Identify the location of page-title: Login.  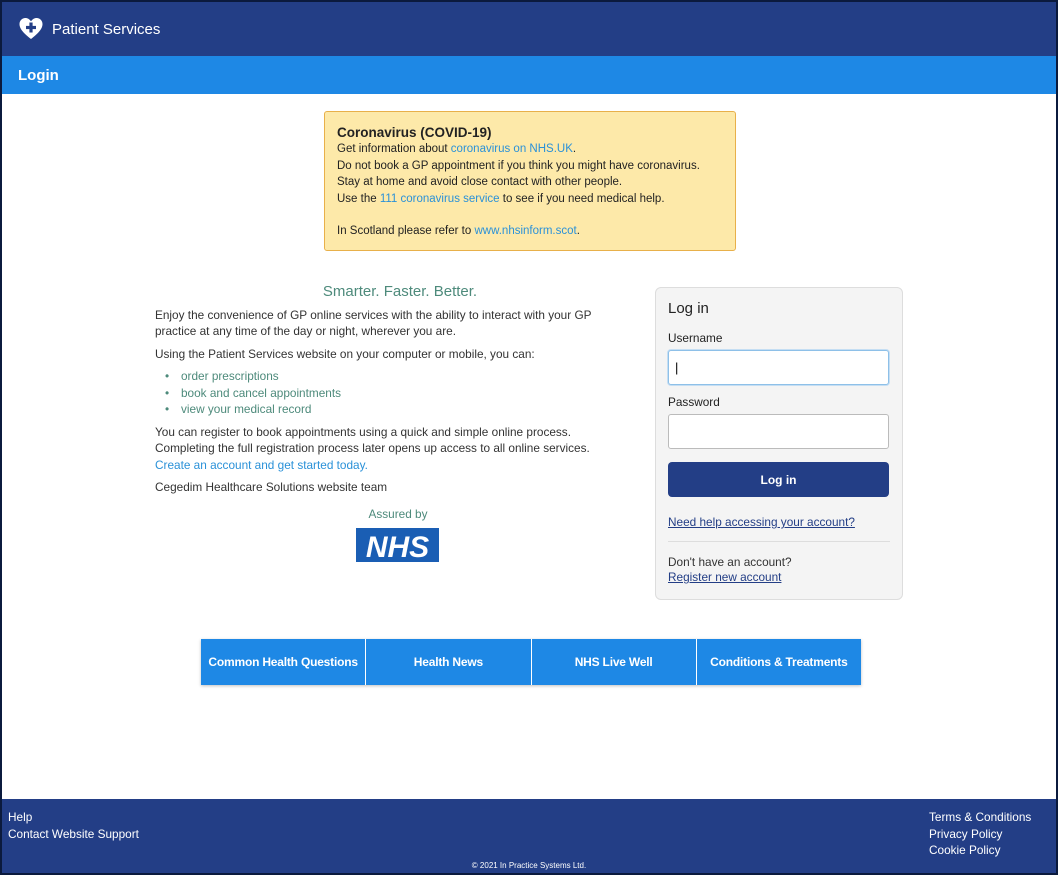
(38, 75).